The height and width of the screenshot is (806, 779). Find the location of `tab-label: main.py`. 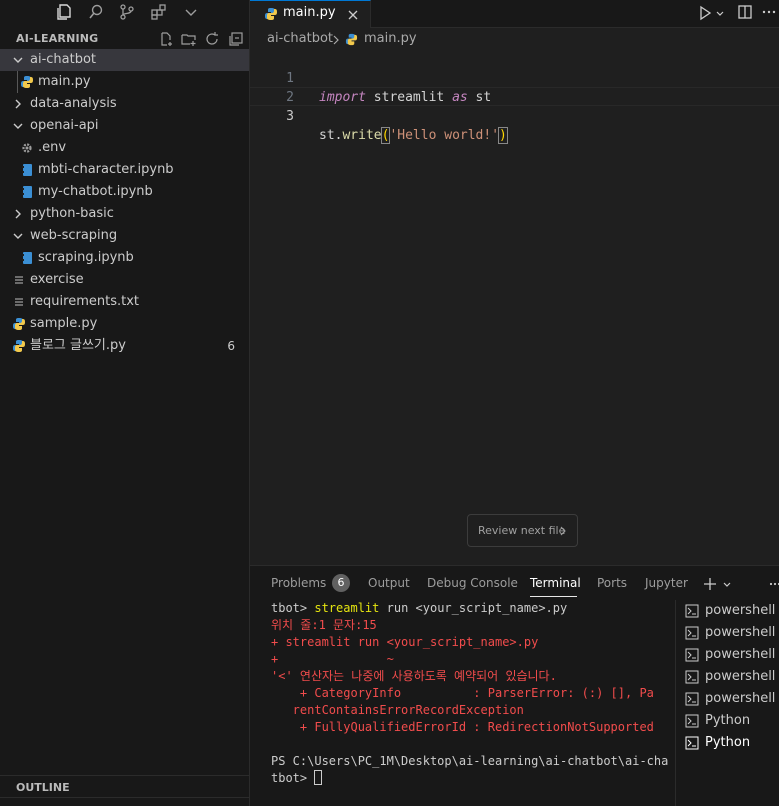

tab-label: main.py is located at coordinates (309, 12).